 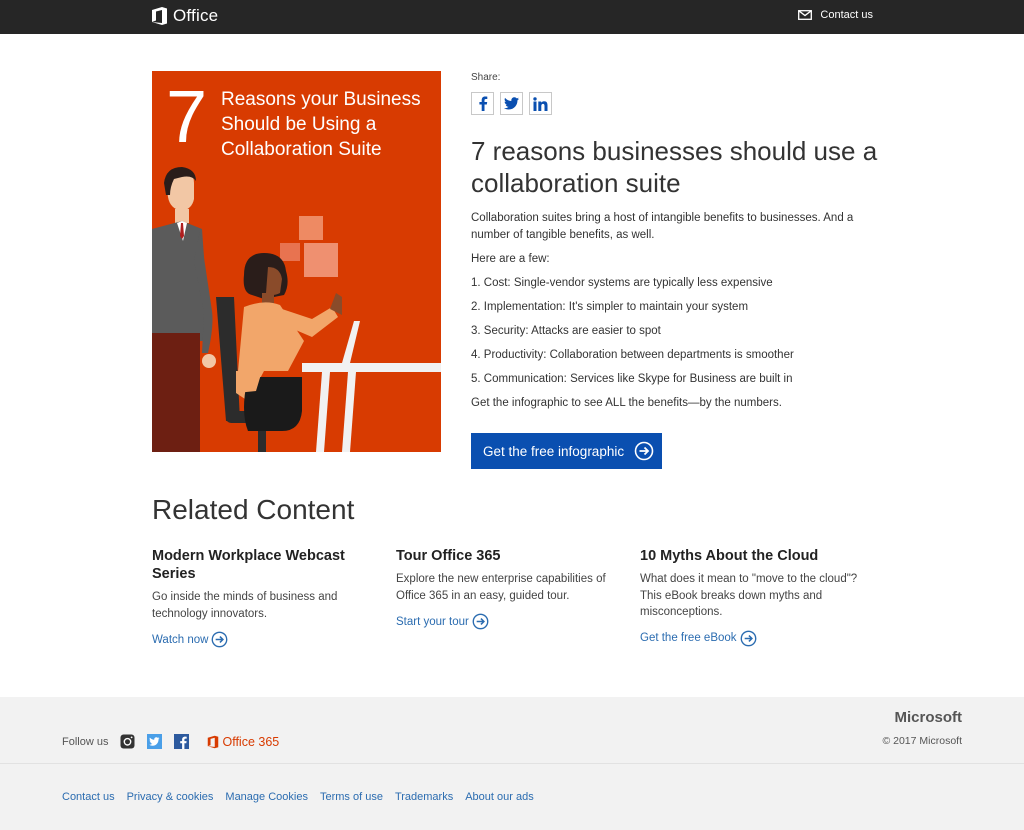 What do you see at coordinates (566, 331) in the screenshot?
I see `benefit-item: 3. Security: Attacks are easier to spot` at bounding box center [566, 331].